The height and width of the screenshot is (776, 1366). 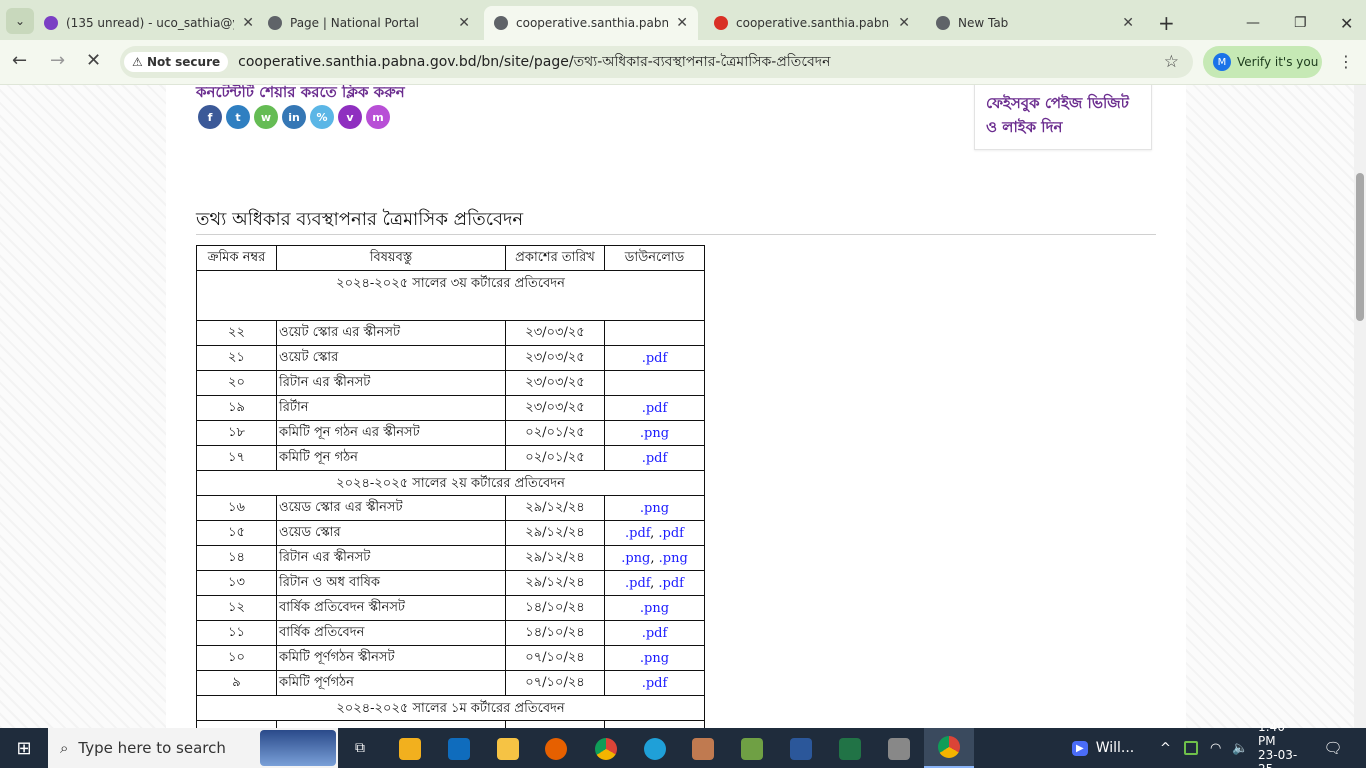 I want to click on wifi-icon: ◠, so click(x=1215, y=748).